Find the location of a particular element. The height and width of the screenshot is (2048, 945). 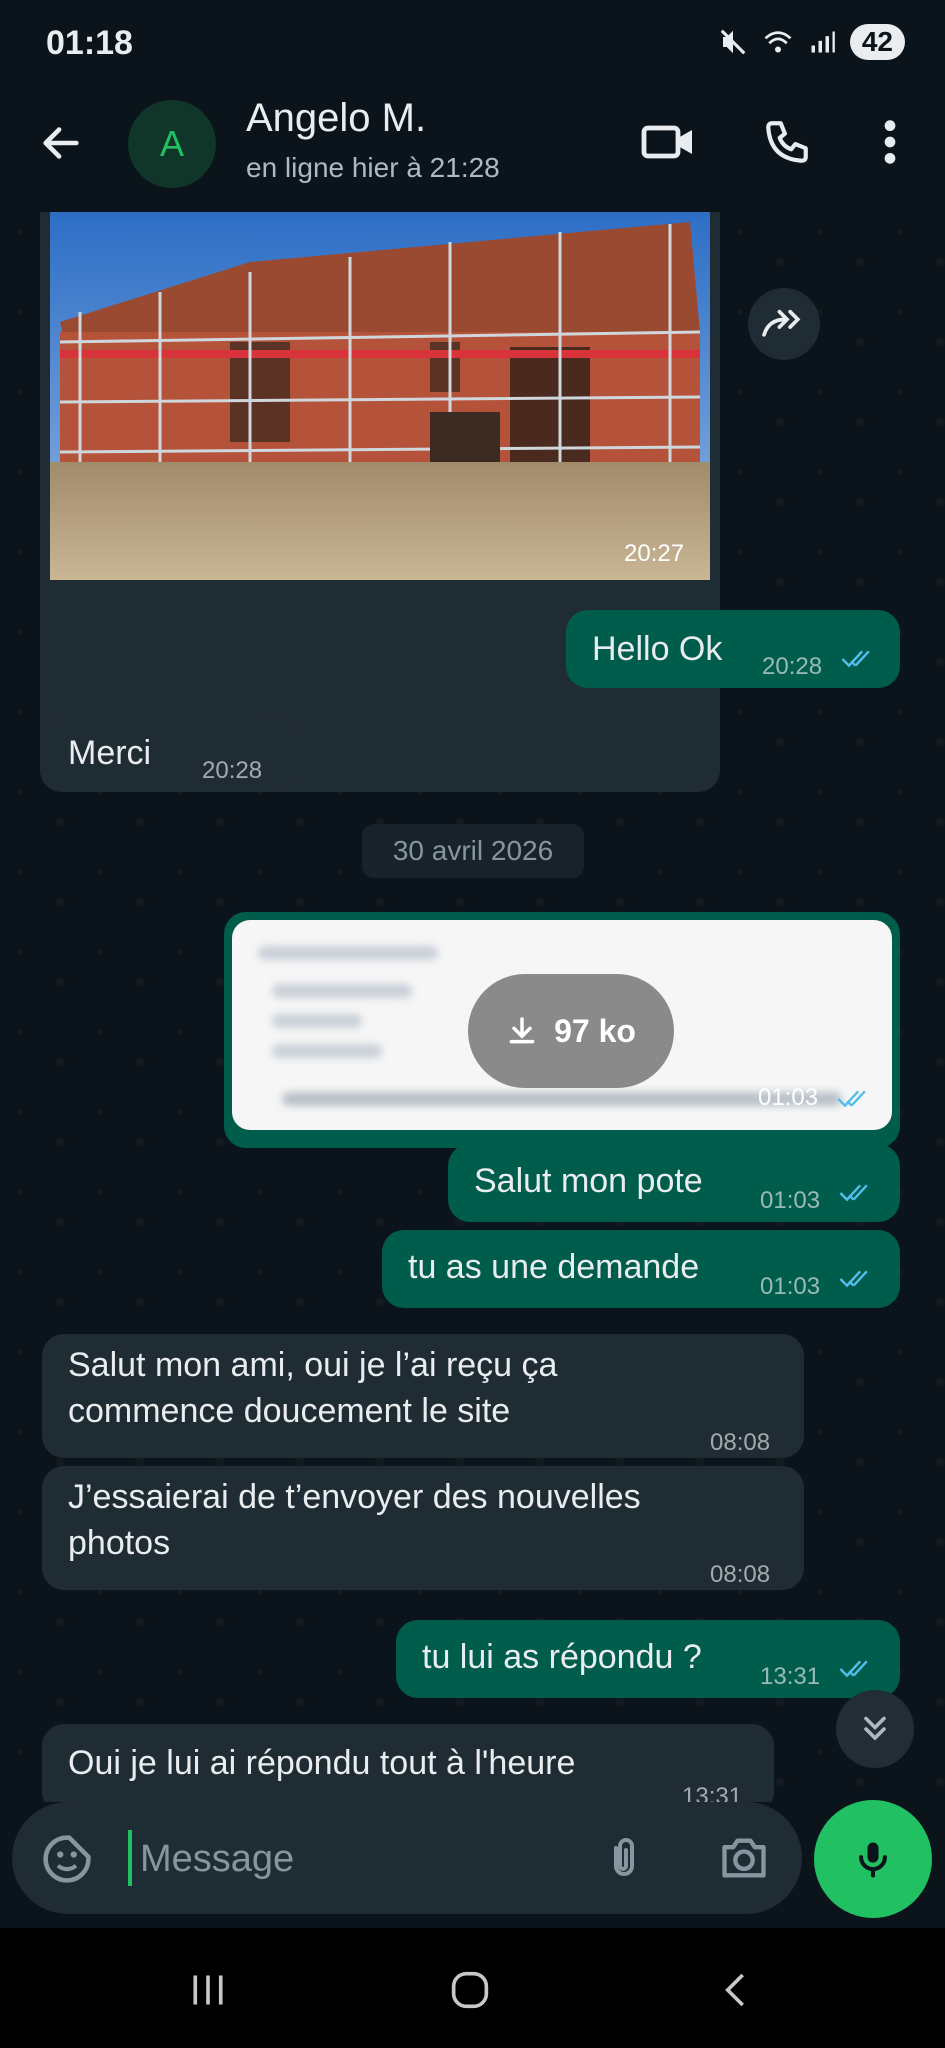

home-icon is located at coordinates (470, 1990).